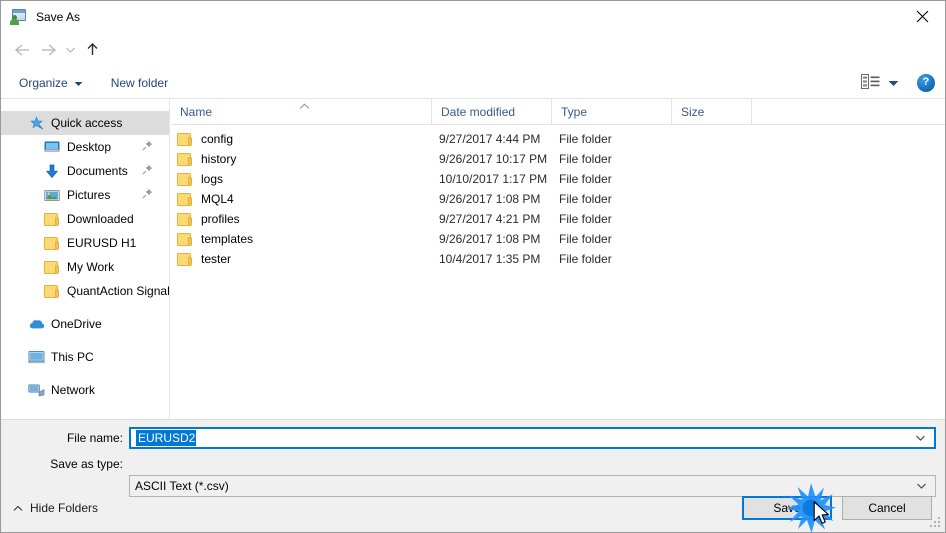 This screenshot has height=533, width=946. Describe the element at coordinates (711, 111) in the screenshot. I see `column-header-size: Size` at that location.